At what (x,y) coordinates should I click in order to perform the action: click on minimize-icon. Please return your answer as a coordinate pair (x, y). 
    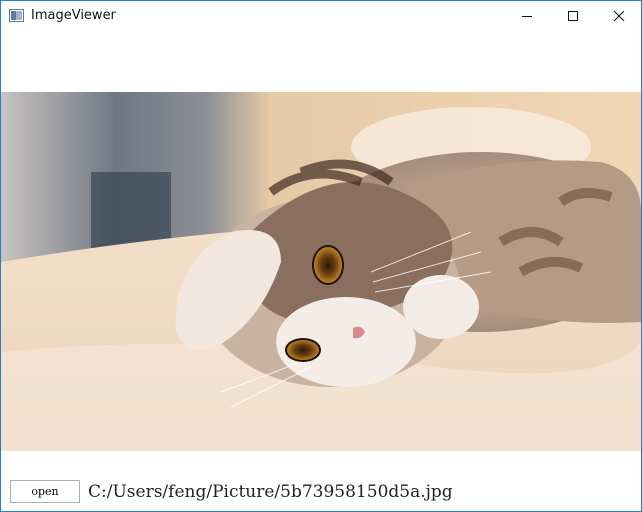
    Looking at the image, I should click on (527, 16).